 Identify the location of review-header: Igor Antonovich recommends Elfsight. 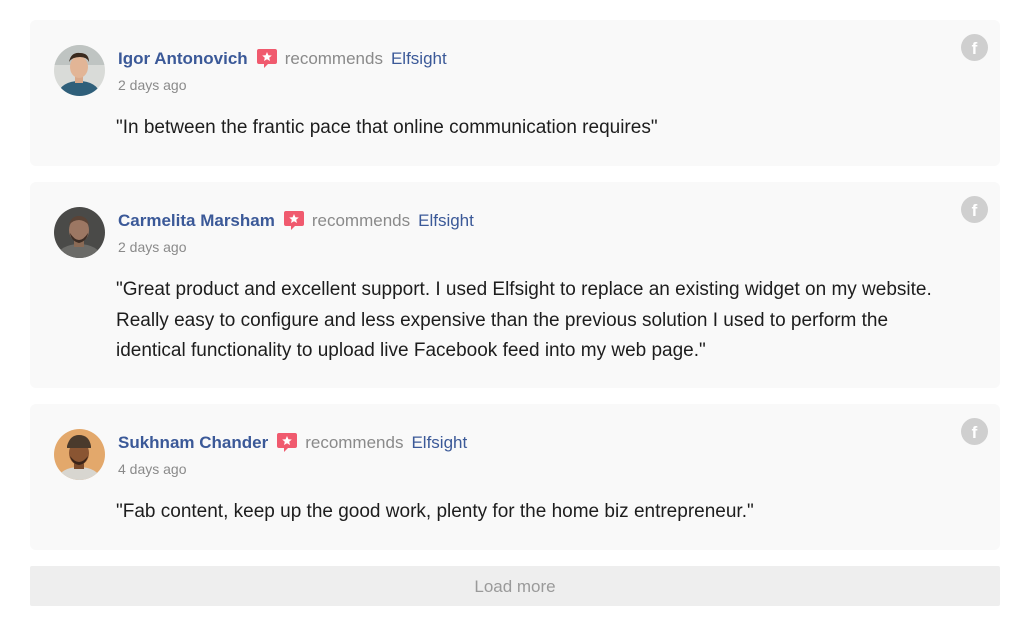
(282, 59).